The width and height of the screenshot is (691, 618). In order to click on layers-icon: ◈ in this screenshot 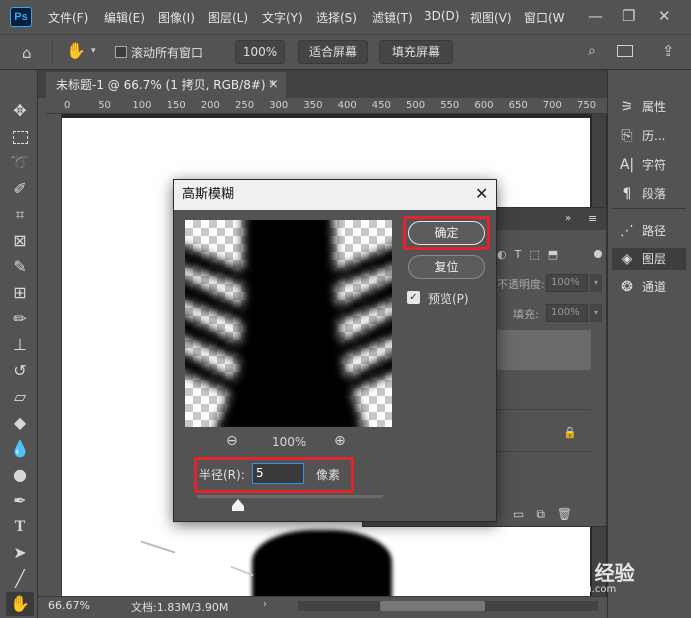, I will do `click(627, 259)`.